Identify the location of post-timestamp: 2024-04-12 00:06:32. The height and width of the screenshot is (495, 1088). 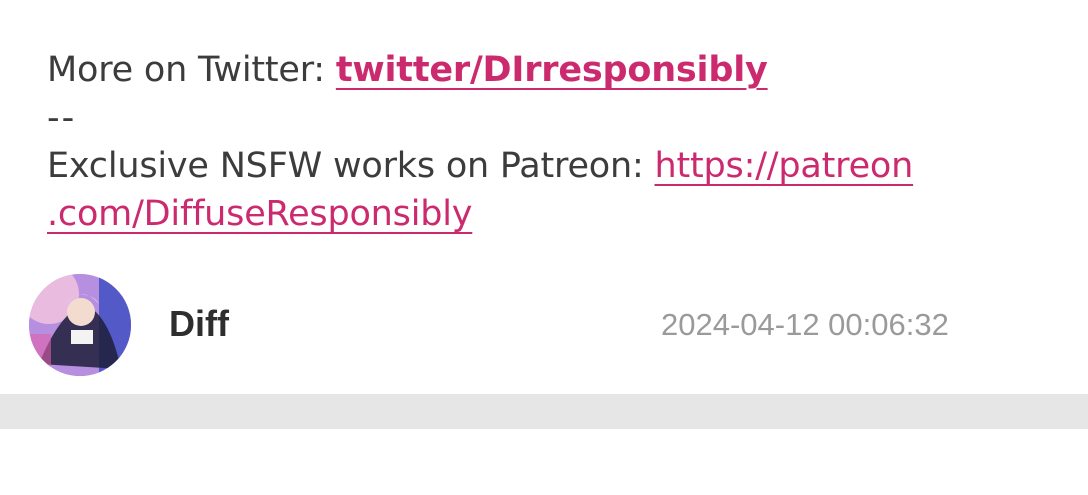
(805, 324).